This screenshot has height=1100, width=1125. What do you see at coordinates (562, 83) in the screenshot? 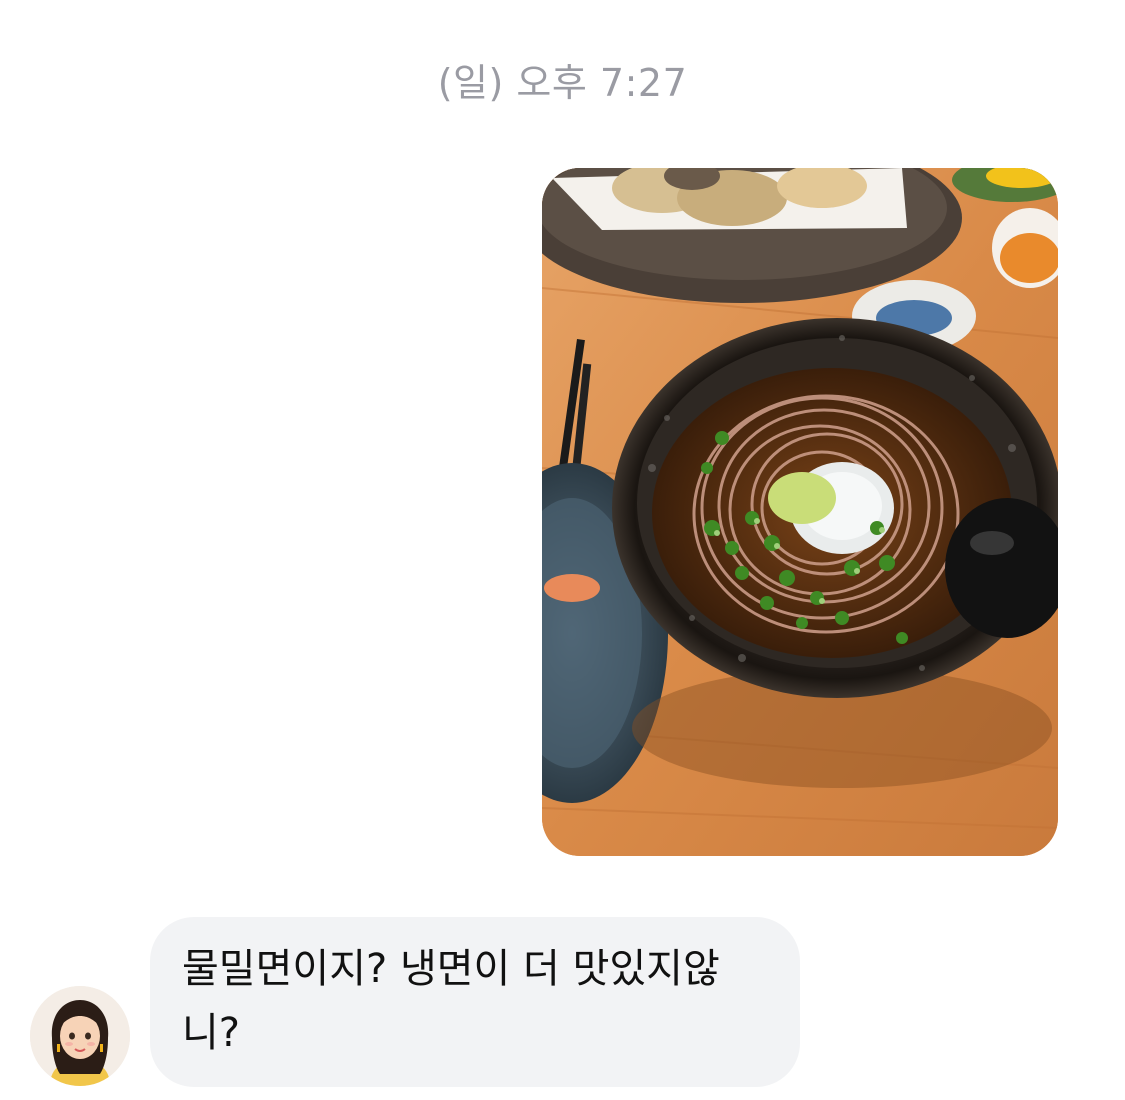
I see `chat-timestamp: (일) 오후 7:27` at bounding box center [562, 83].